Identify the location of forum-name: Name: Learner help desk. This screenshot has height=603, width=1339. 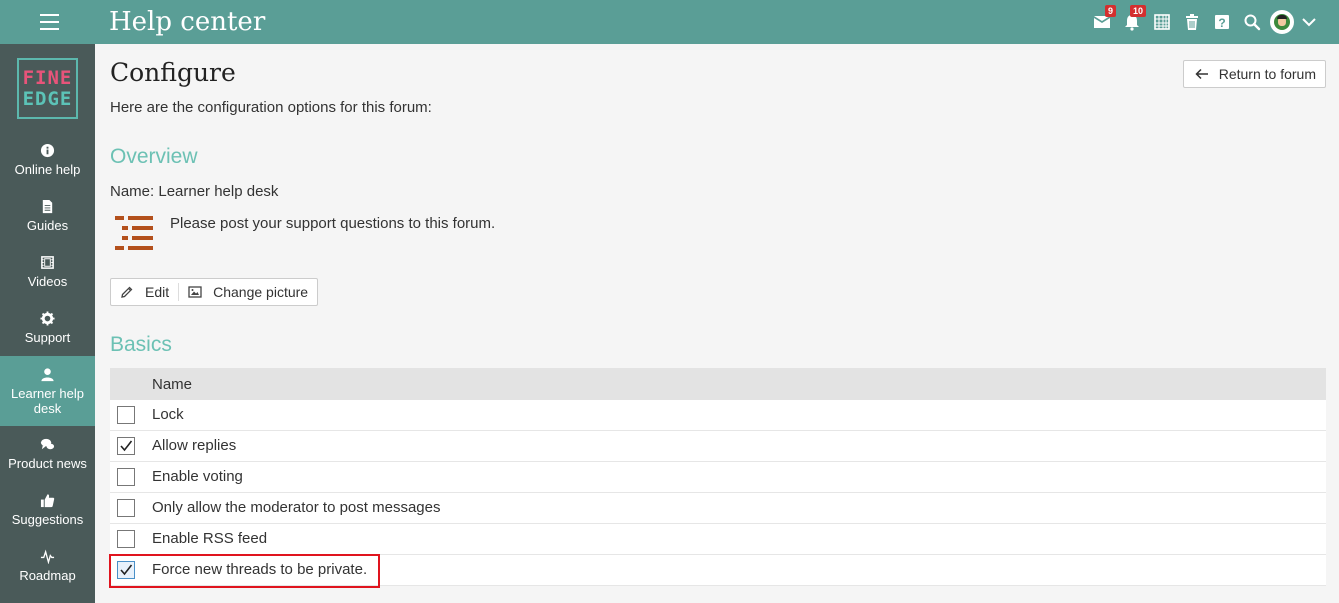
(194, 191).